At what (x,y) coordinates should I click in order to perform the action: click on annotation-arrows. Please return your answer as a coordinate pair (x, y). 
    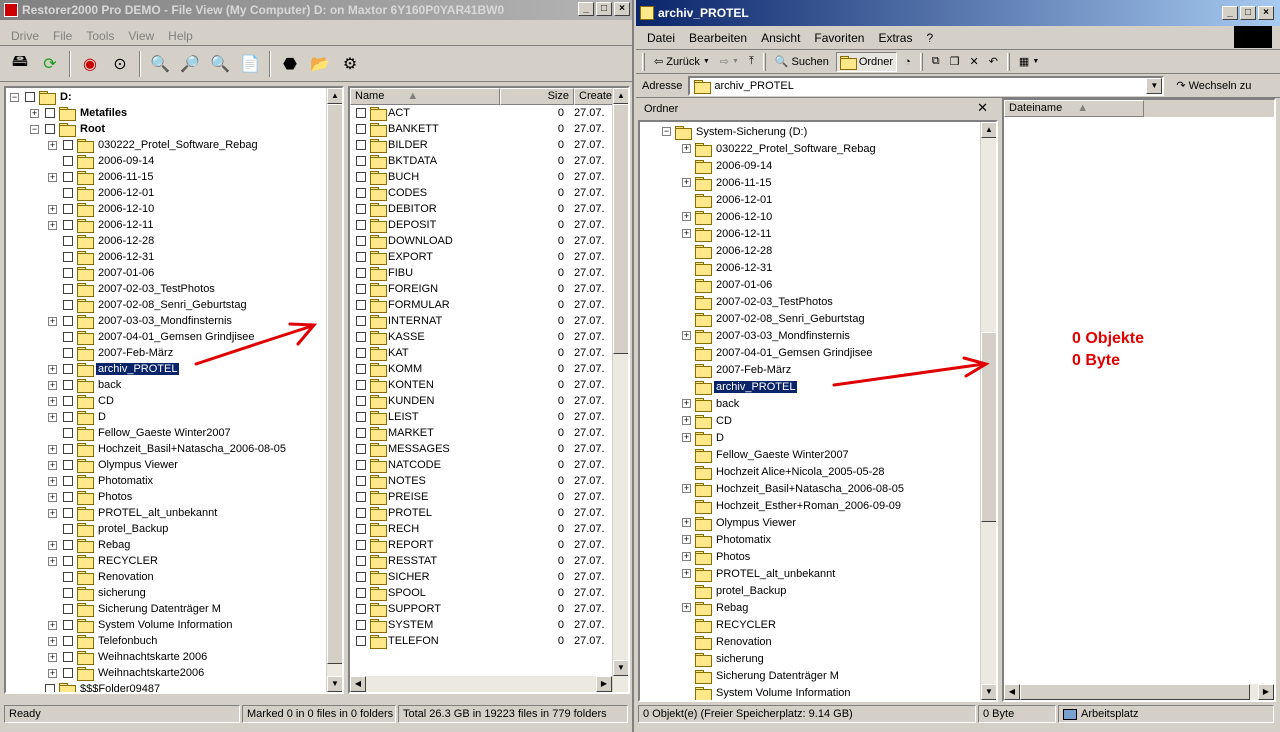
    Looking at the image, I should click on (592, 354).